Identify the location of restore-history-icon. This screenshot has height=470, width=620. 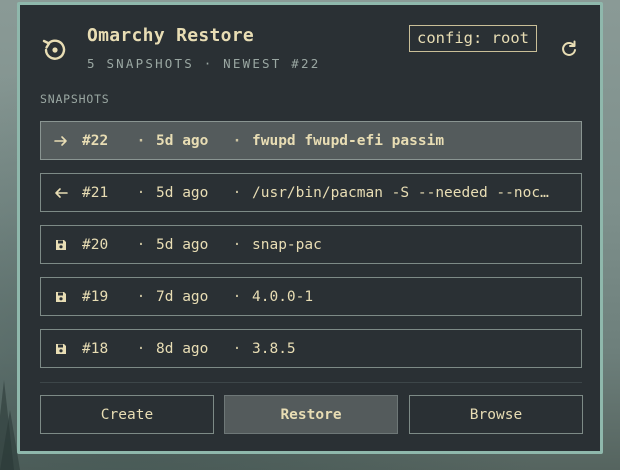
(54, 49).